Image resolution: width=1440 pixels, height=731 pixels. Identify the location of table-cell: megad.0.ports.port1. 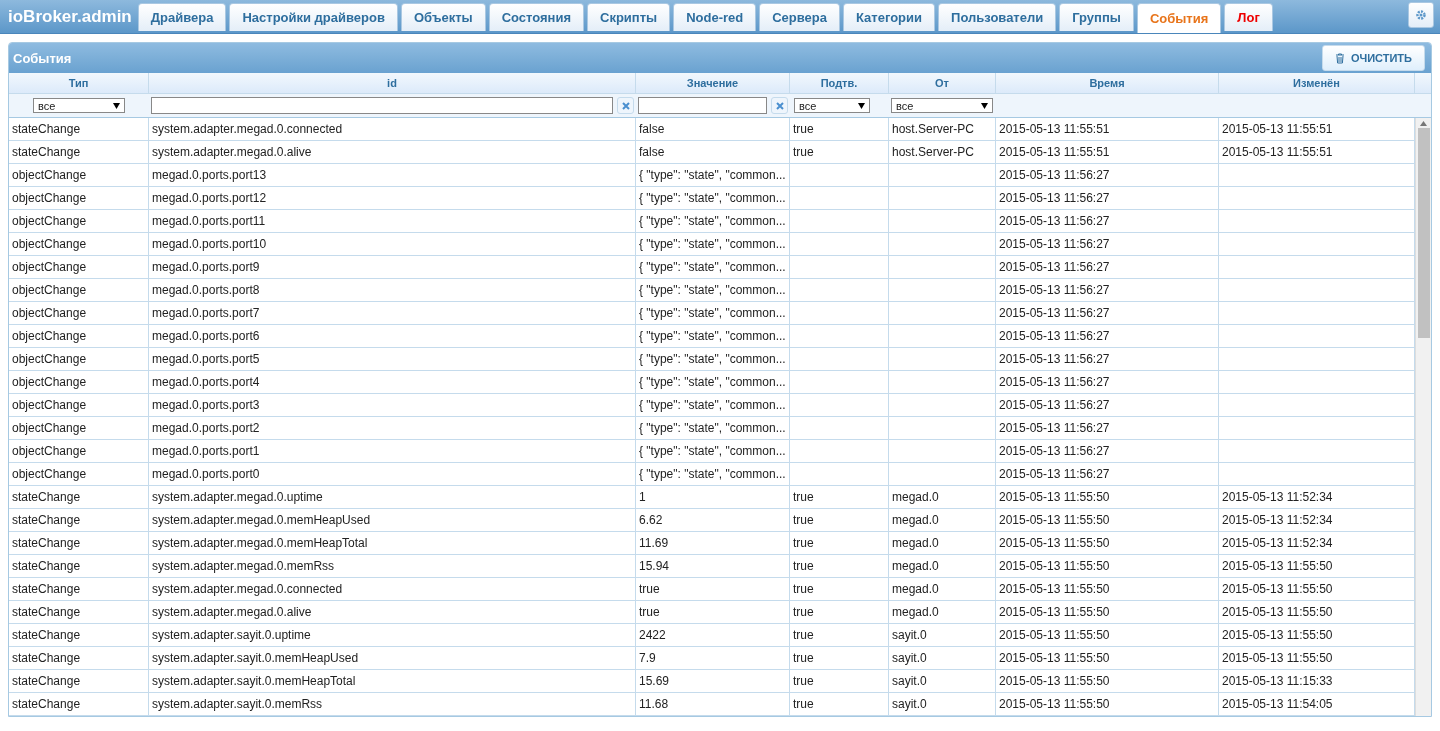
(392, 451).